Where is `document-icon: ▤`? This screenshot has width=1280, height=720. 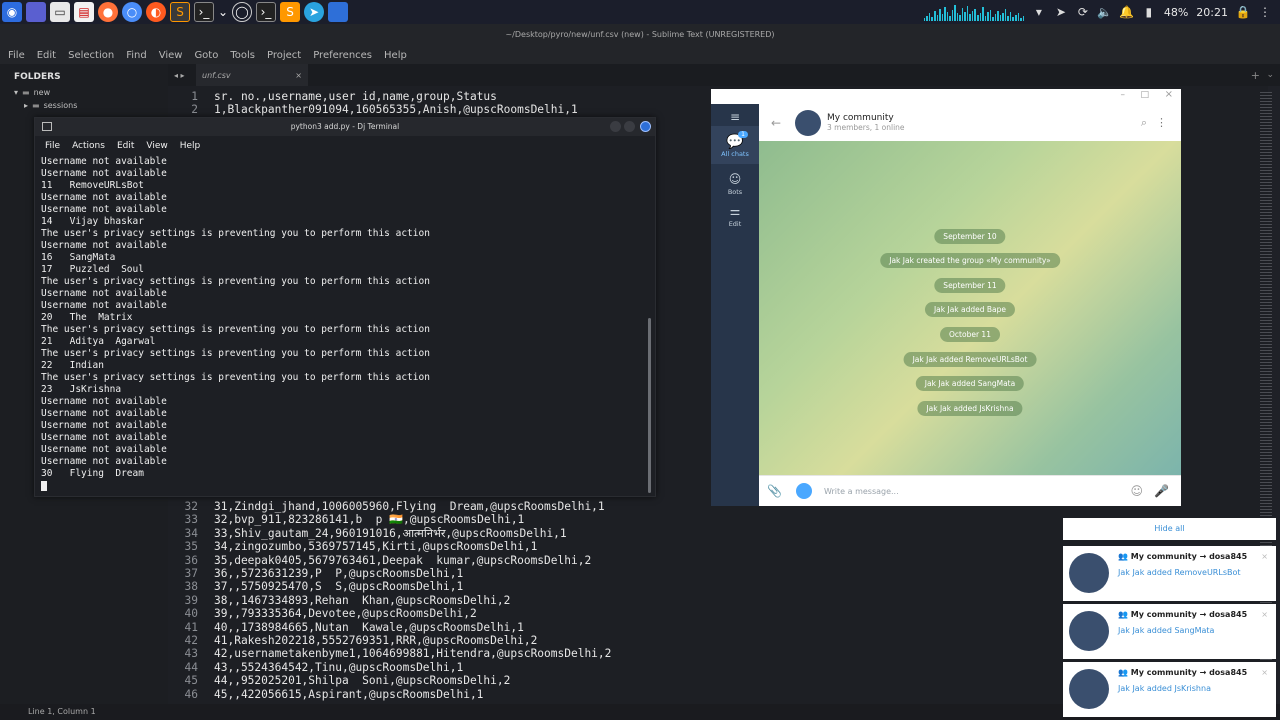 document-icon: ▤ is located at coordinates (84, 12).